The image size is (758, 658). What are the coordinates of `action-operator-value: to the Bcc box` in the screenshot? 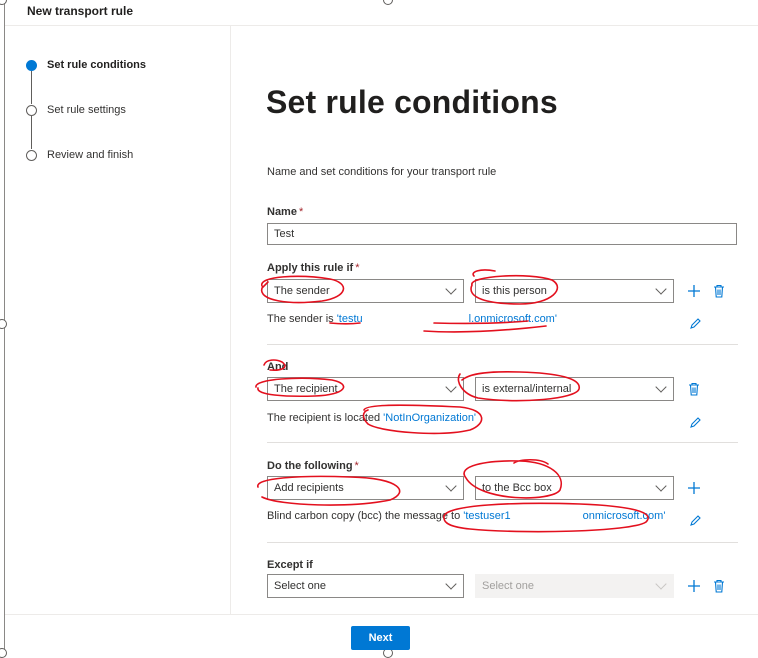 It's located at (517, 488).